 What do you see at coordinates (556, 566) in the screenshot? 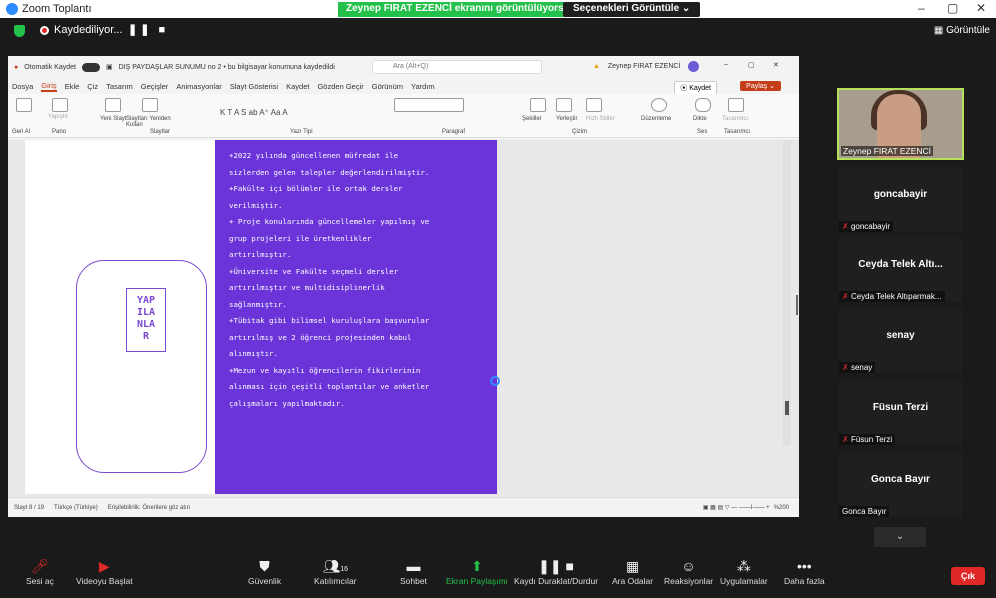
I see `pause-record-icon: ❚❚ ■` at bounding box center [556, 566].